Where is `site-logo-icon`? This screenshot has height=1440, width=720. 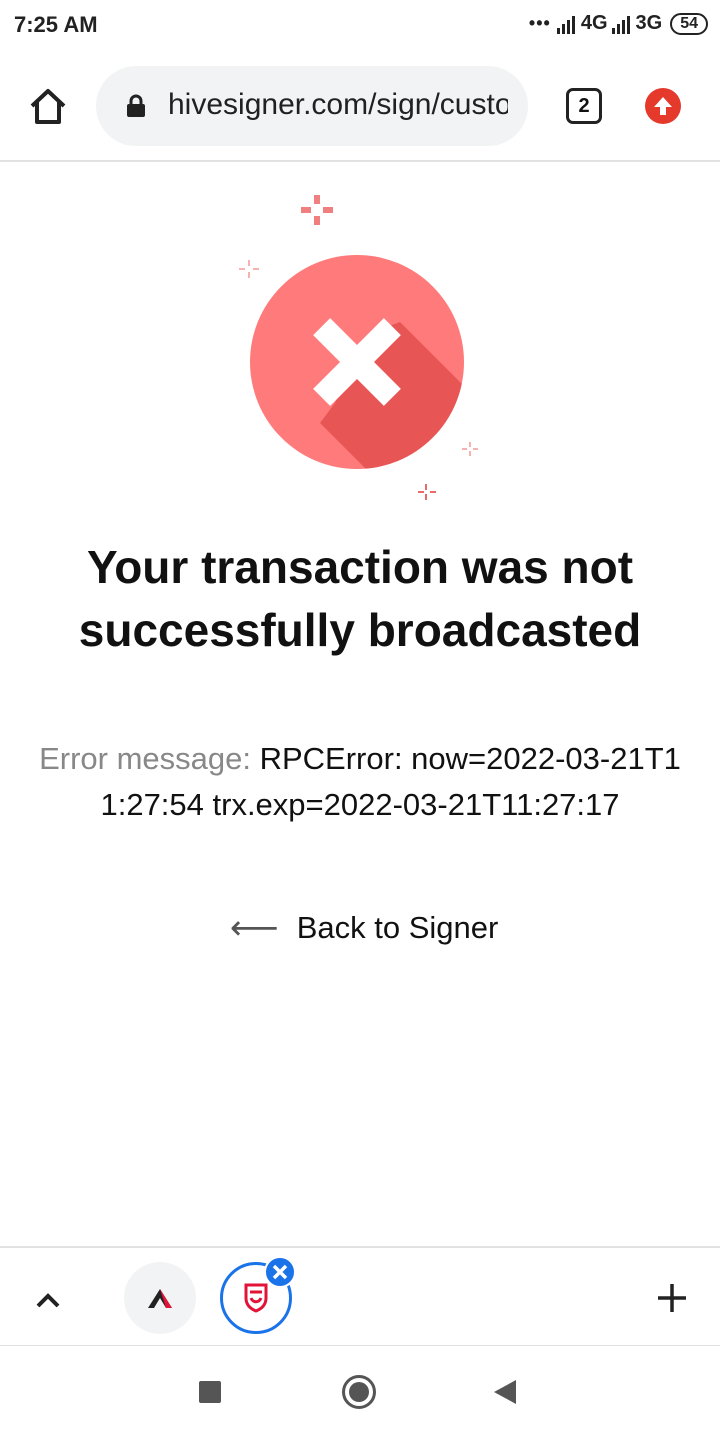
site-logo-icon is located at coordinates (160, 1298).